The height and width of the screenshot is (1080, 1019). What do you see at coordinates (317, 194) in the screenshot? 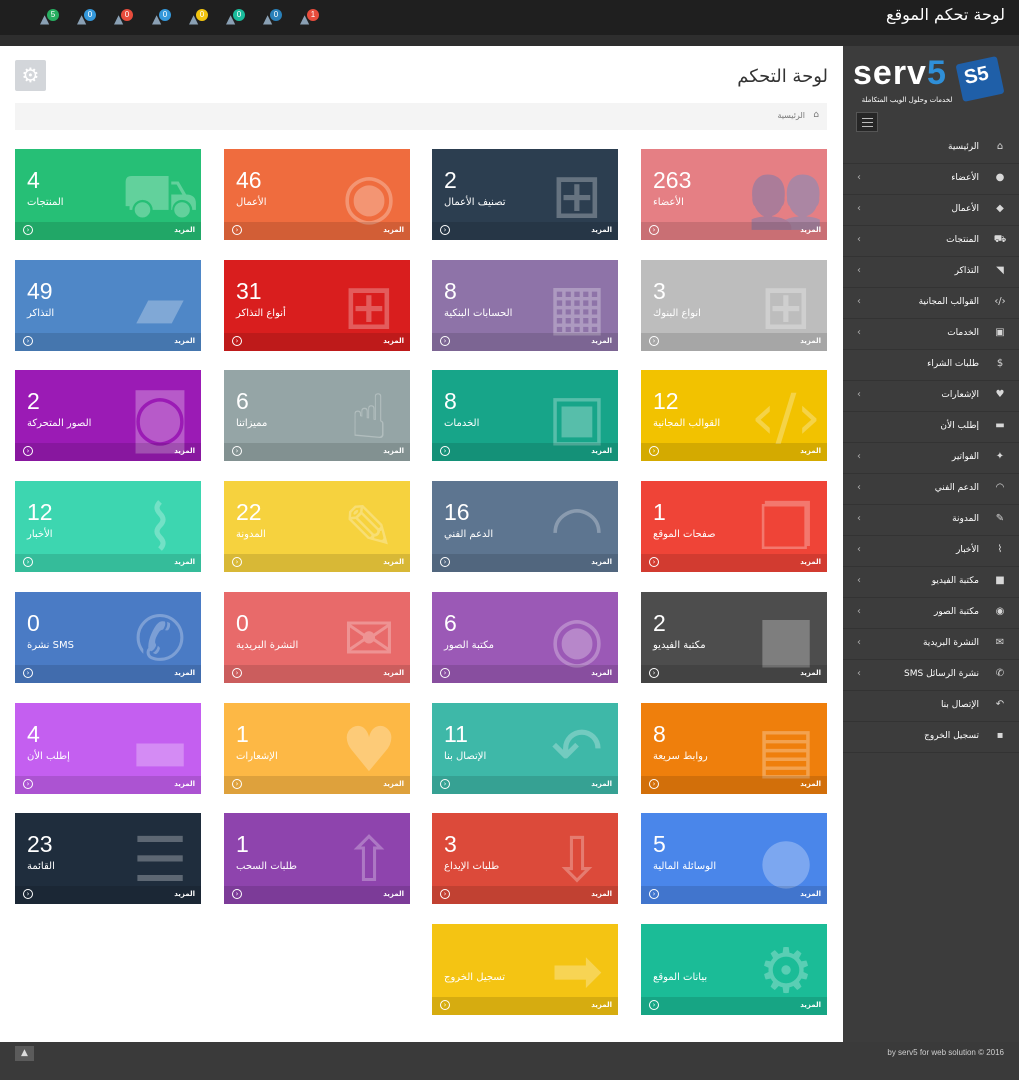
I see `dashboard-tile: ◉ 46 الأعمال › المزيد` at bounding box center [317, 194].